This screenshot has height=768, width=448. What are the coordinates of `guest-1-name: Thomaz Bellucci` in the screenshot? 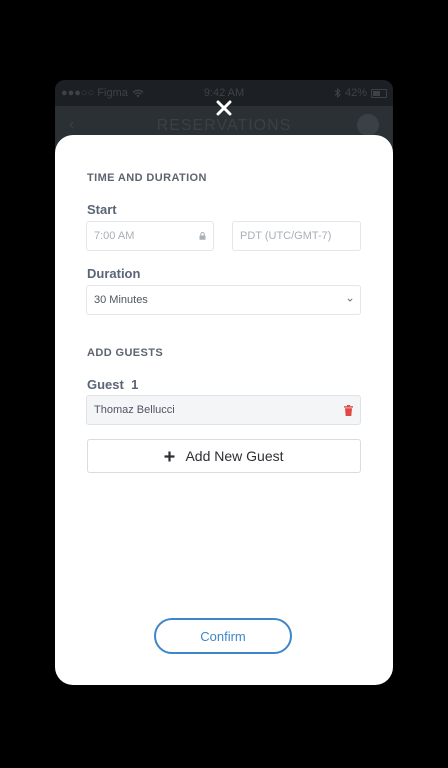 It's located at (134, 410).